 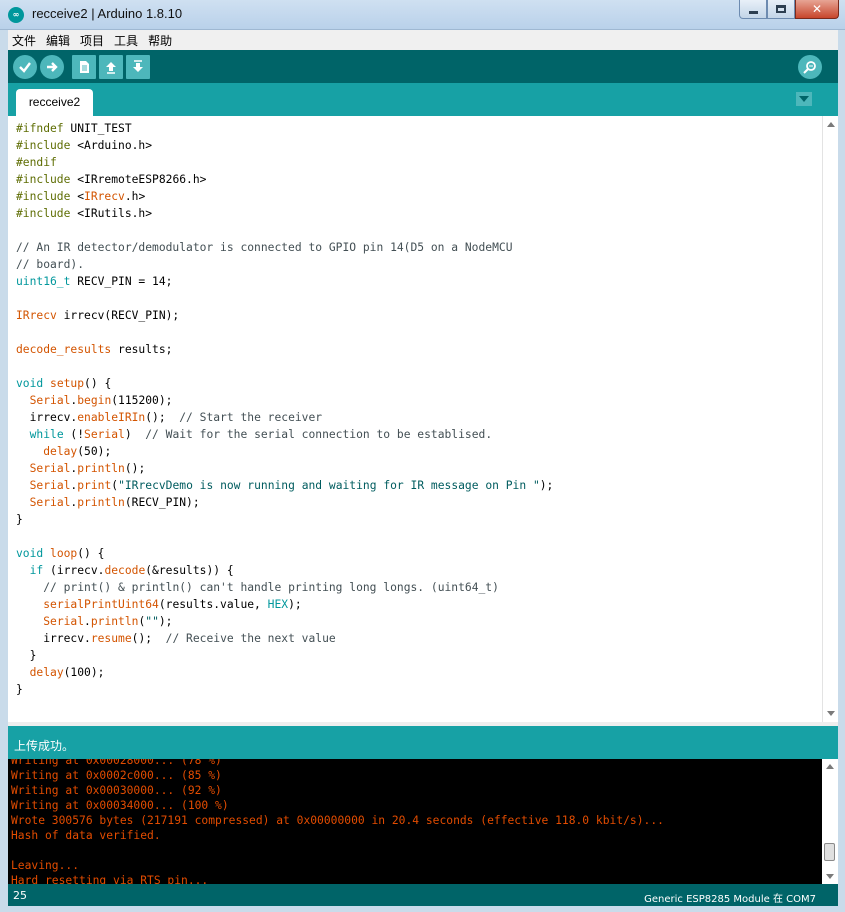 What do you see at coordinates (58, 40) in the screenshot?
I see `menu-edit: 编辑` at bounding box center [58, 40].